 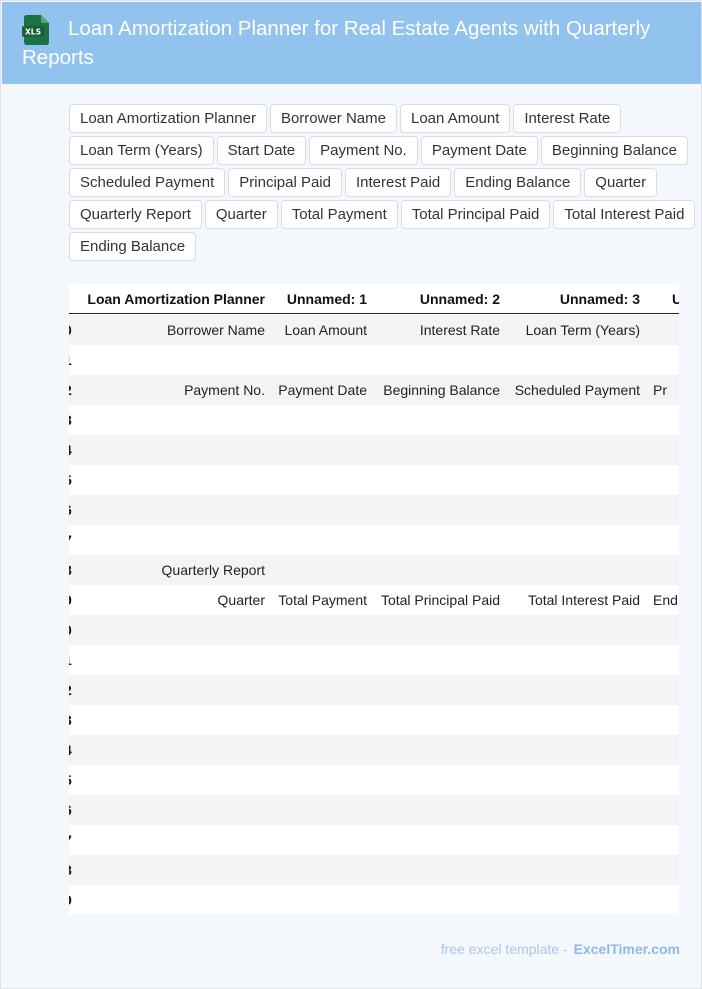 What do you see at coordinates (167, 299) in the screenshot?
I see `column-header: Loan Amortization Planner` at bounding box center [167, 299].